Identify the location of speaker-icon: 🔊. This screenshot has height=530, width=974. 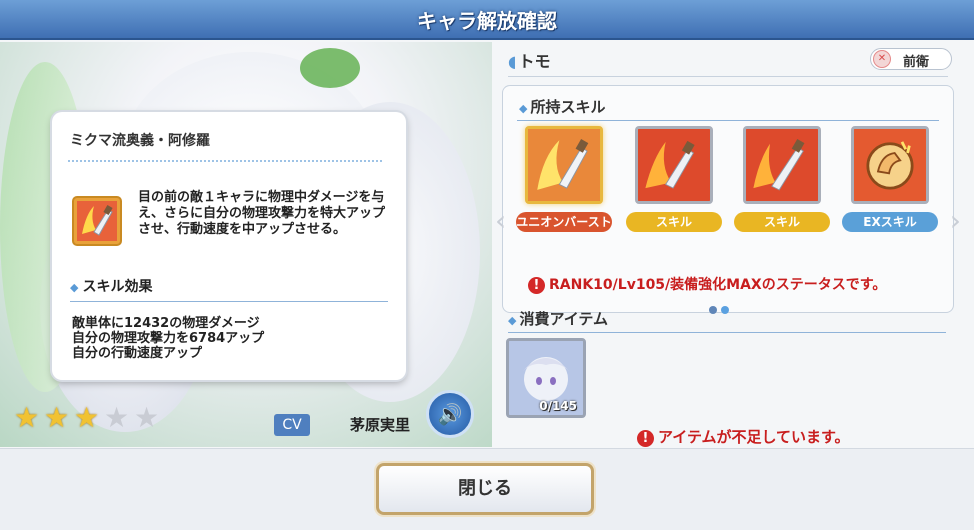
(450, 414).